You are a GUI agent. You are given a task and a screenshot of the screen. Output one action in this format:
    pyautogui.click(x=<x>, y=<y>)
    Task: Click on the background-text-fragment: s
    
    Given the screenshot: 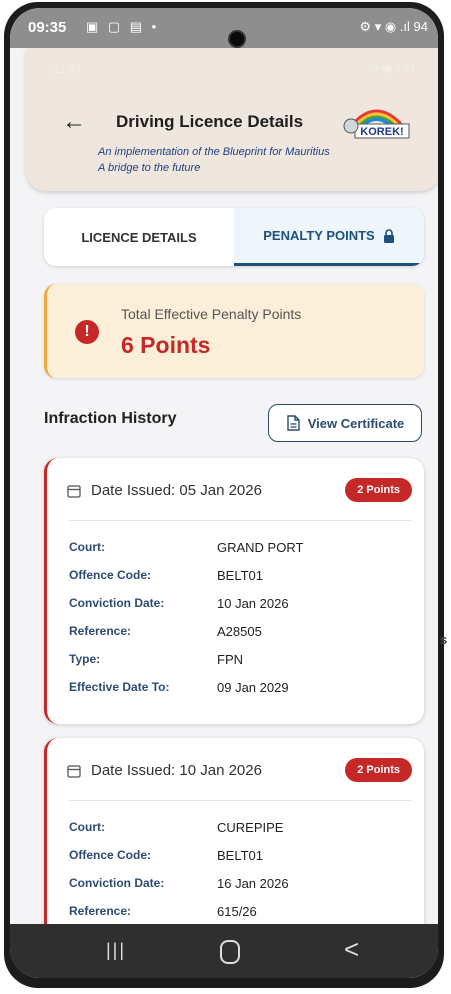 What is the action you would take?
    pyautogui.click(x=444, y=639)
    